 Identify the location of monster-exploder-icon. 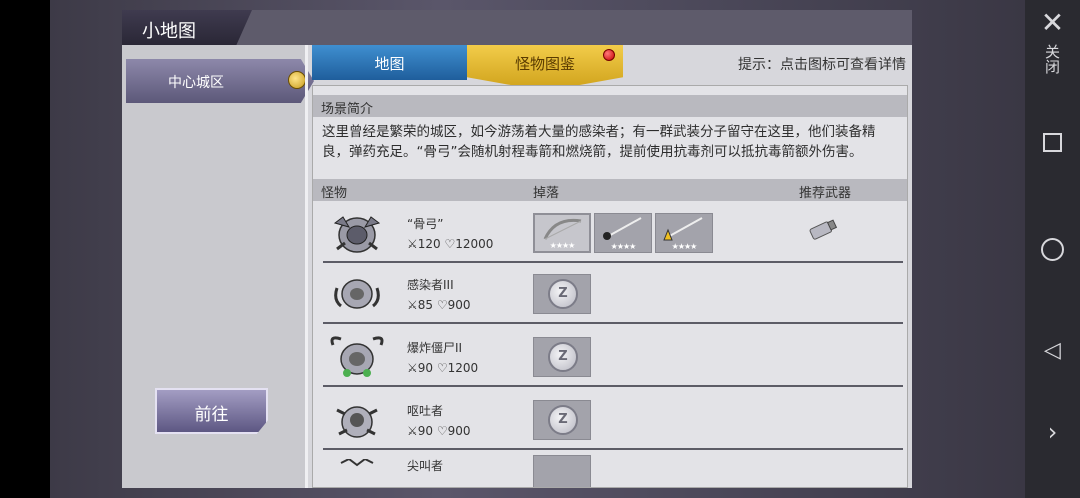
(357, 357).